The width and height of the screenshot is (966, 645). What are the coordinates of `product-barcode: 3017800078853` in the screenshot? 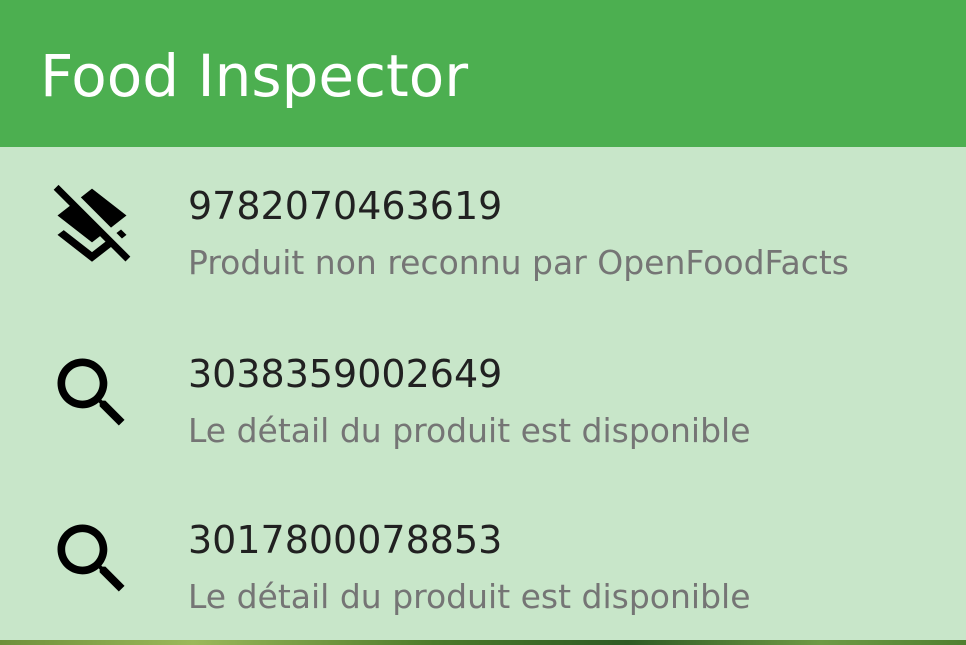 It's located at (345, 540).